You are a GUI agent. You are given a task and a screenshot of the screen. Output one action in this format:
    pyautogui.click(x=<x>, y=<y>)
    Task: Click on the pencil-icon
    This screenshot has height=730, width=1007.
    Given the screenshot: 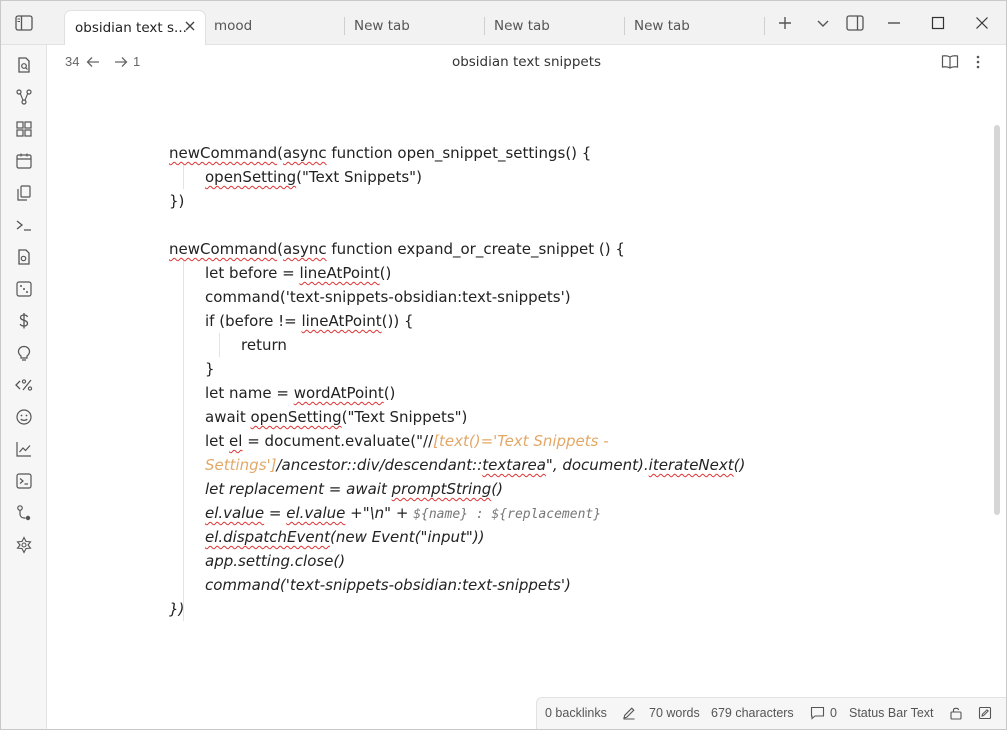 What is the action you would take?
    pyautogui.click(x=629, y=713)
    